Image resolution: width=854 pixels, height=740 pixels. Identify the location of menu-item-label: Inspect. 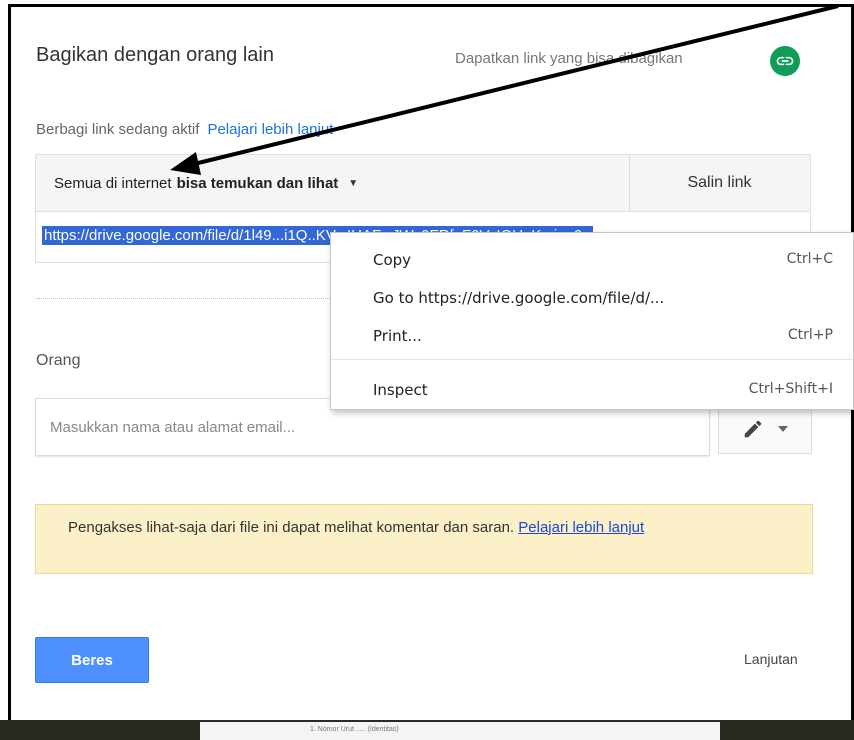
(400, 390).